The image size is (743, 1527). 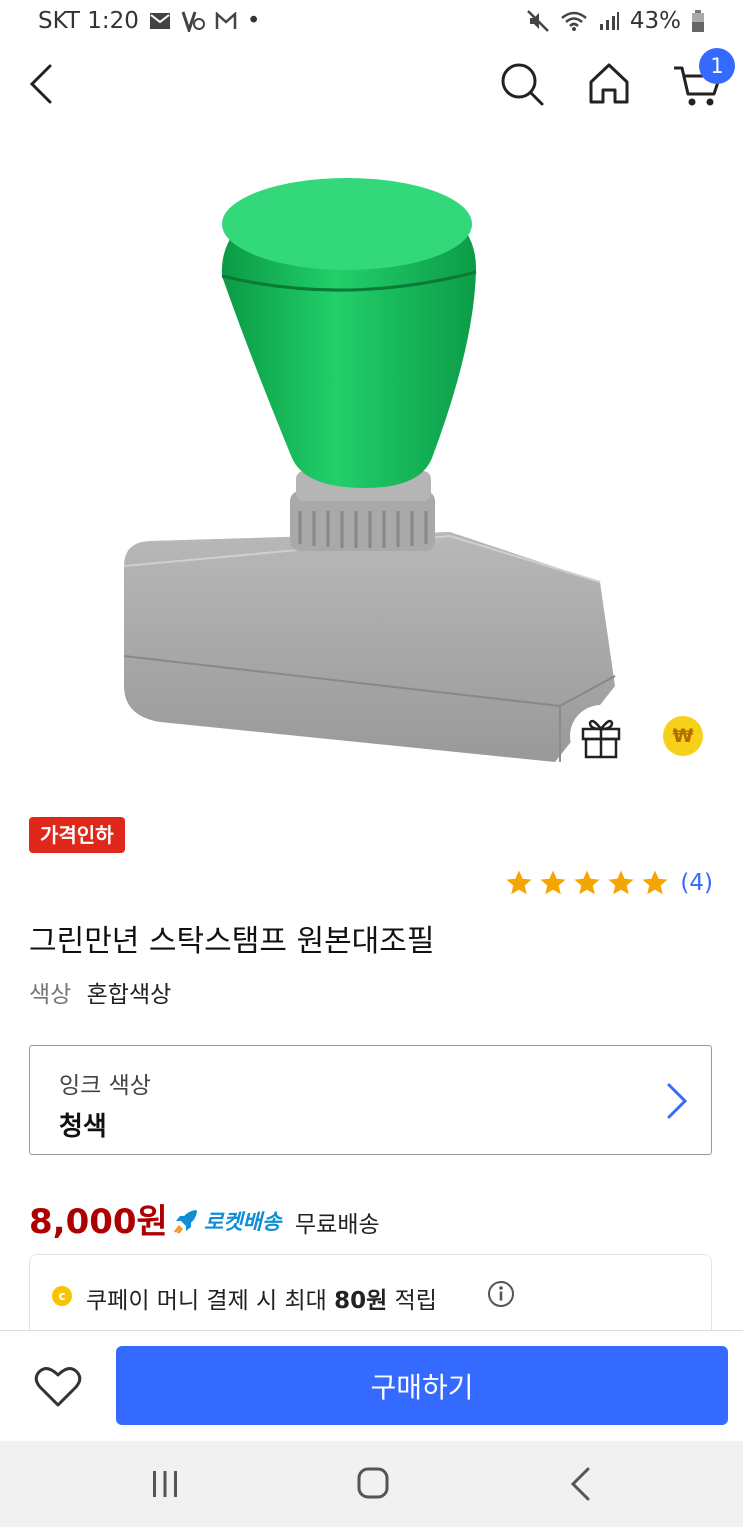 I want to click on status-right: 43%, so click(x=615, y=21).